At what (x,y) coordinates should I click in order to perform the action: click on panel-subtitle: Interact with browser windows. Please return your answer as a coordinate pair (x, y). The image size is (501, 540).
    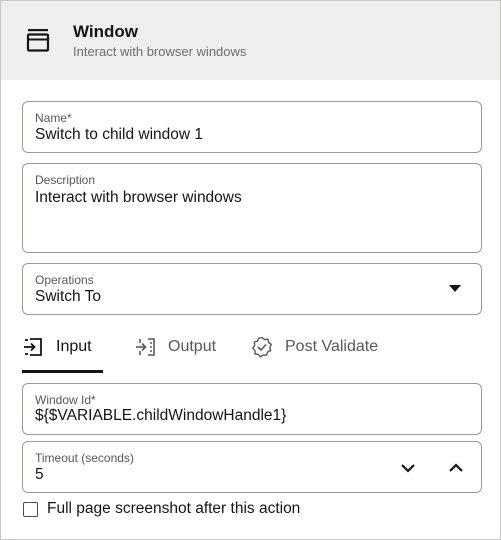
    Looking at the image, I should click on (160, 51).